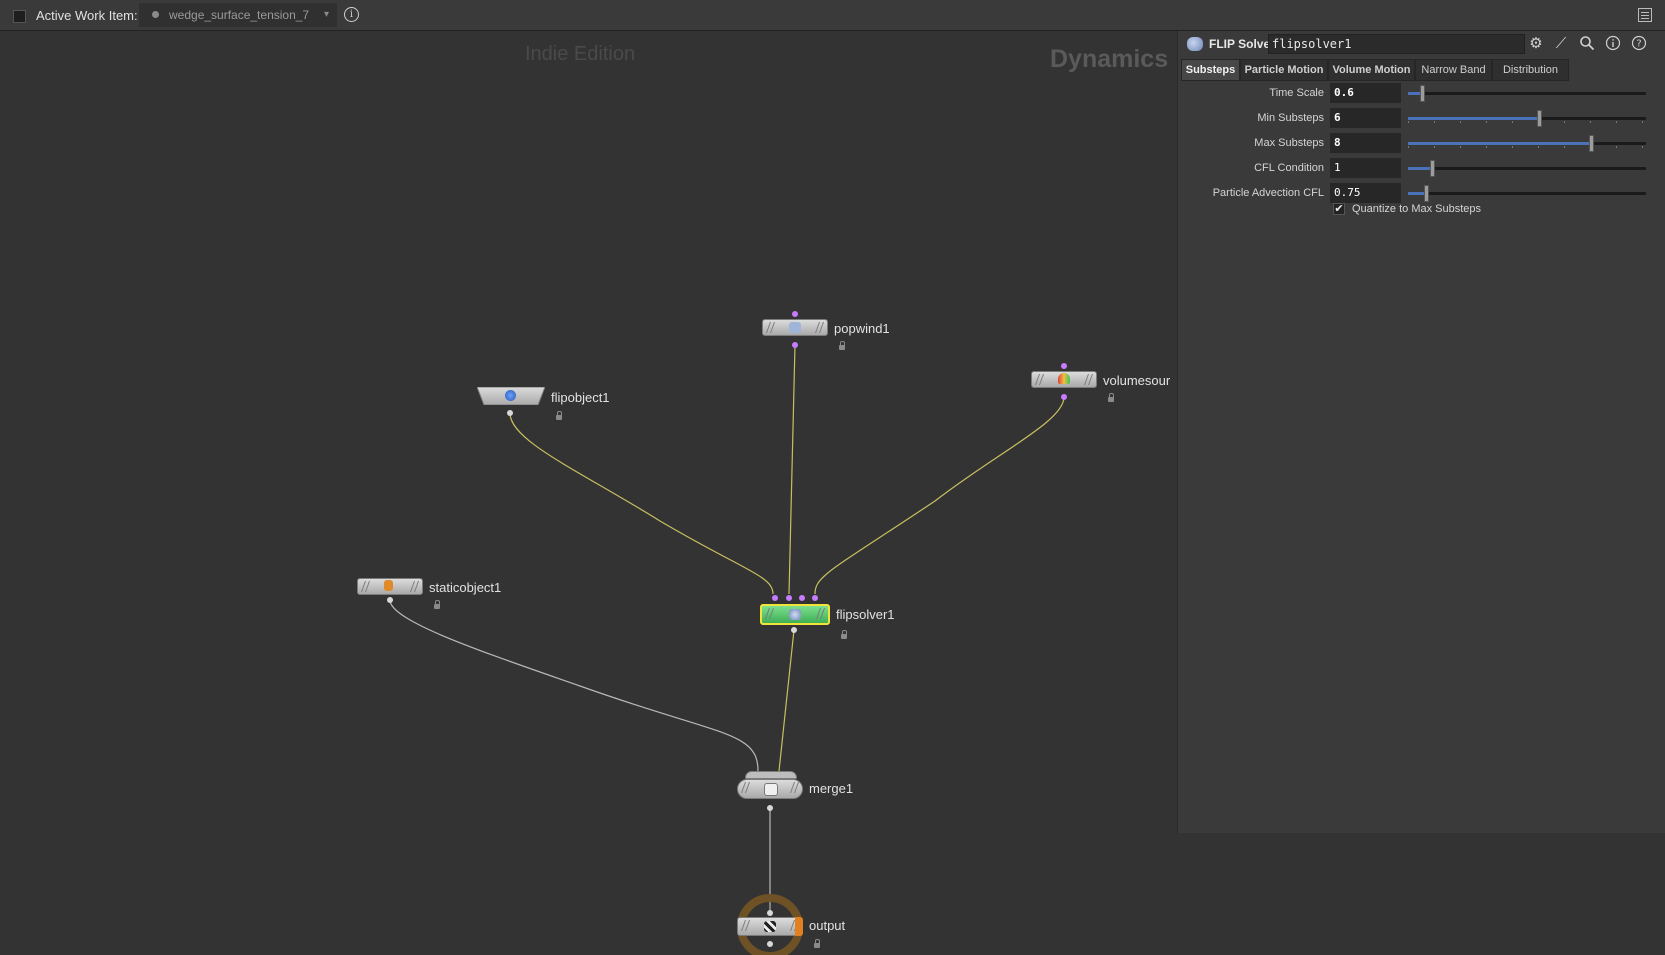 The image size is (1665, 955). Describe the element at coordinates (1371, 70) in the screenshot. I see `tab-volume-motion: Volume Motion` at that location.